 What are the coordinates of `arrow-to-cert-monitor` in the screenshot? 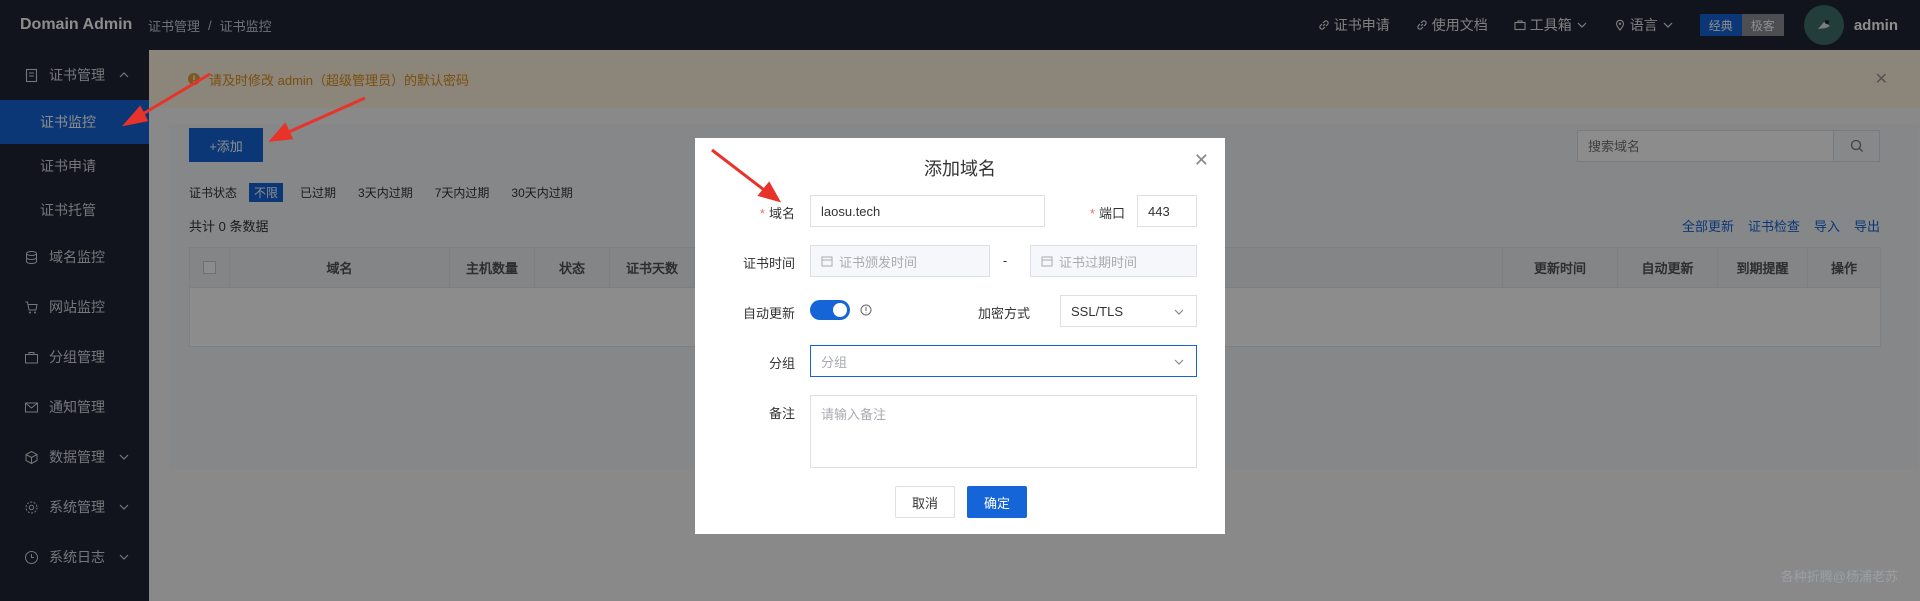 It's located at (173, 96).